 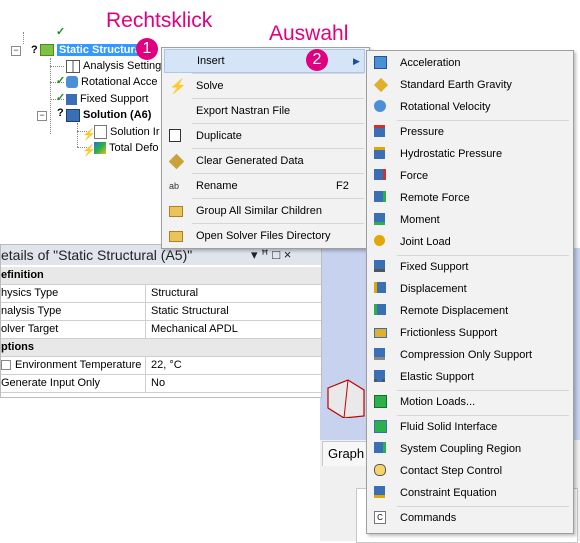 I want to click on row-solver-target: olver Target Mechanical APDL, so click(x=161, y=330).